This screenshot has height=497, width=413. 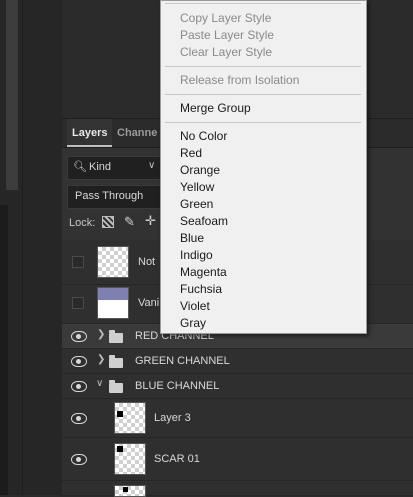 What do you see at coordinates (147, 262) in the screenshot?
I see `layer-name: Not` at bounding box center [147, 262].